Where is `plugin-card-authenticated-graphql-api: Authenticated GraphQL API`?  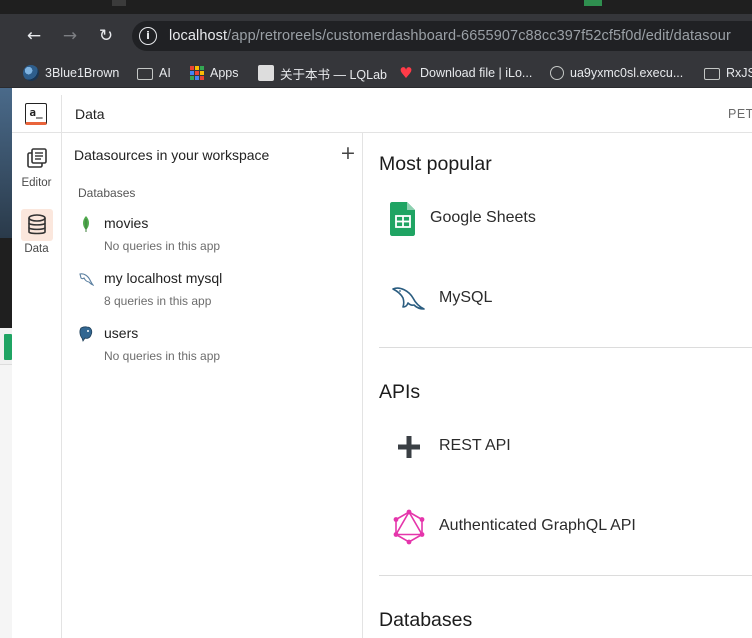 plugin-card-authenticated-graphql-api: Authenticated GraphQL API is located at coordinates (565, 527).